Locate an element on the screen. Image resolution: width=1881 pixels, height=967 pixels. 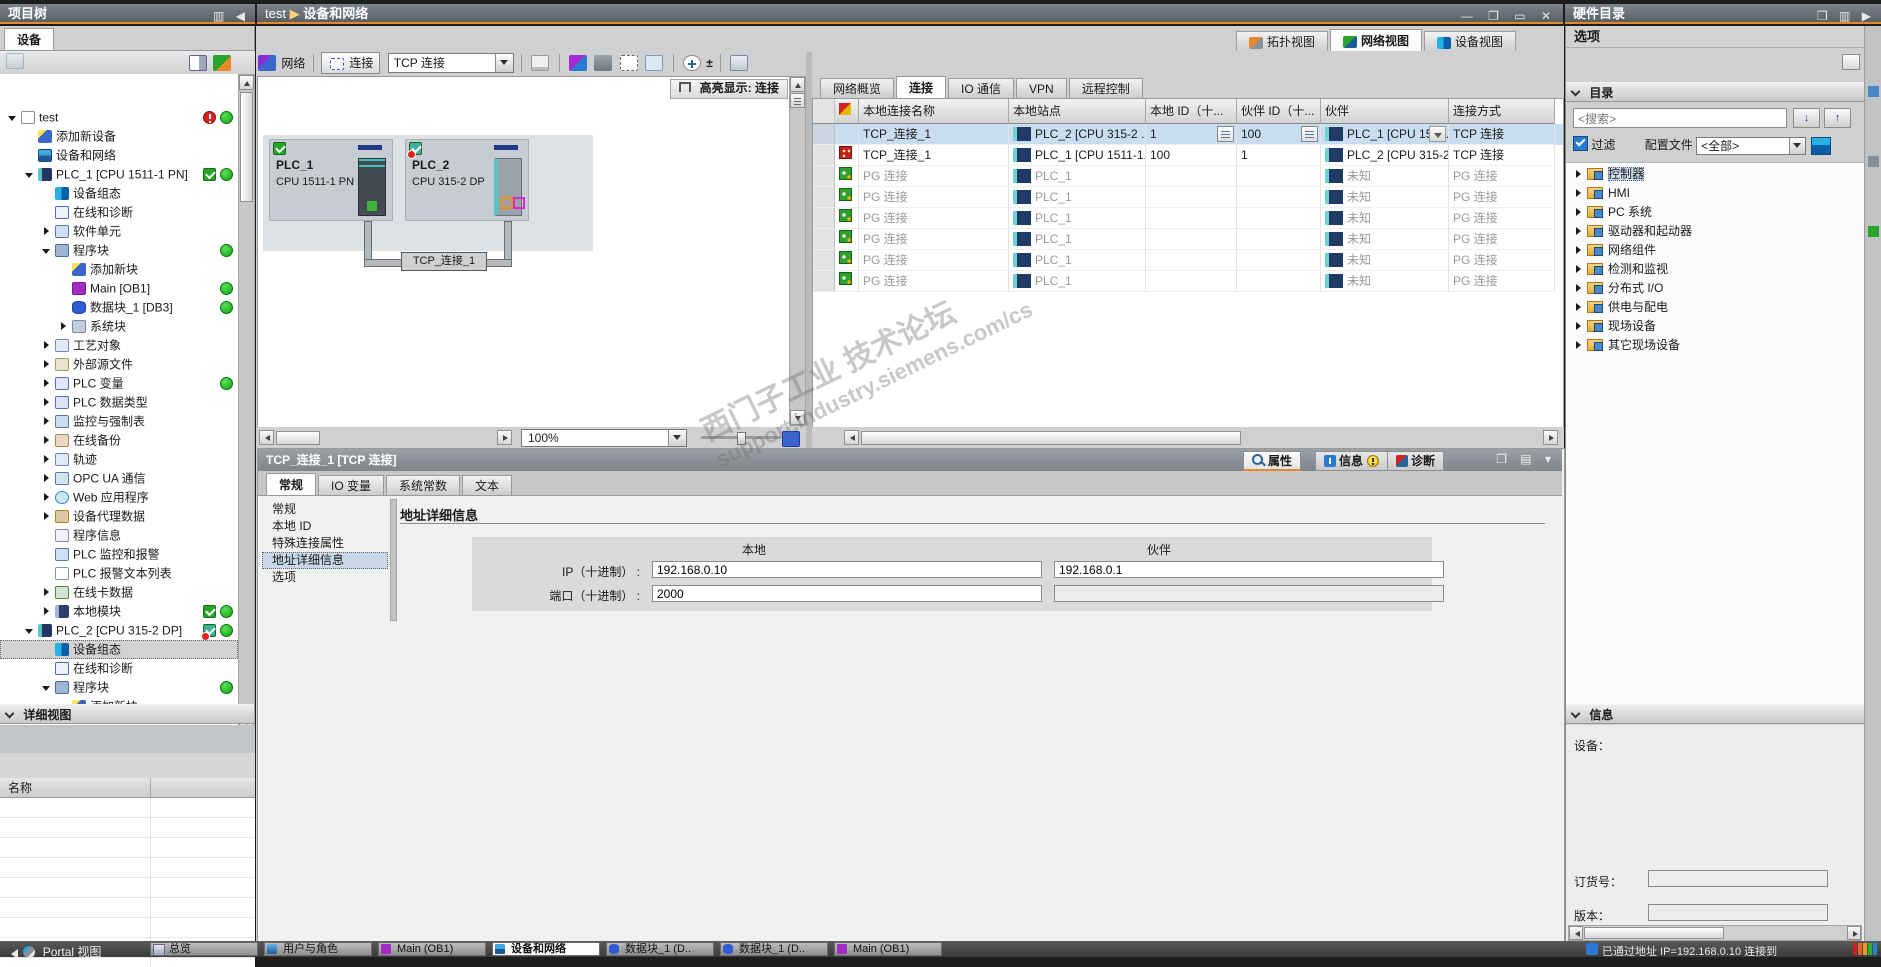
detail-view-header: 详细视图 is located at coordinates (127, 714).